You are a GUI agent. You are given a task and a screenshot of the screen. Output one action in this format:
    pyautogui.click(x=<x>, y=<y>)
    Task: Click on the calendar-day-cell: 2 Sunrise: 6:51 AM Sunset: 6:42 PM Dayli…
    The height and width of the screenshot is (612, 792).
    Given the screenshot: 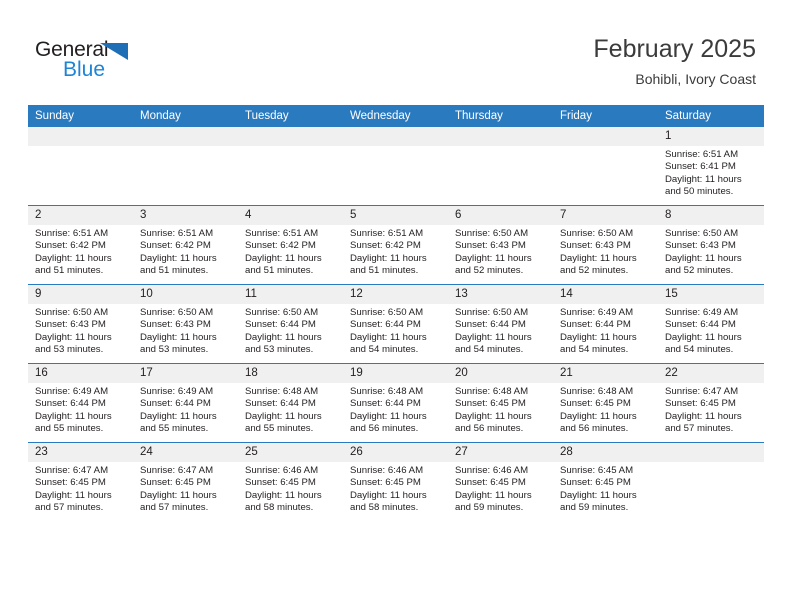 What is the action you would take?
    pyautogui.click(x=80, y=245)
    